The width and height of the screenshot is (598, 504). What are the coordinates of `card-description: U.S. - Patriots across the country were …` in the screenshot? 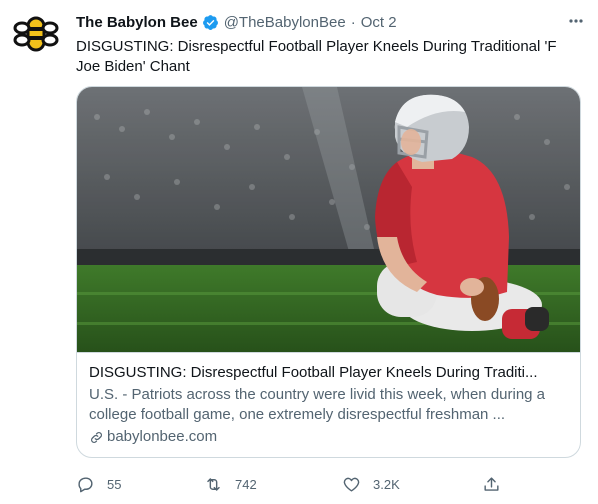 It's located at (317, 404).